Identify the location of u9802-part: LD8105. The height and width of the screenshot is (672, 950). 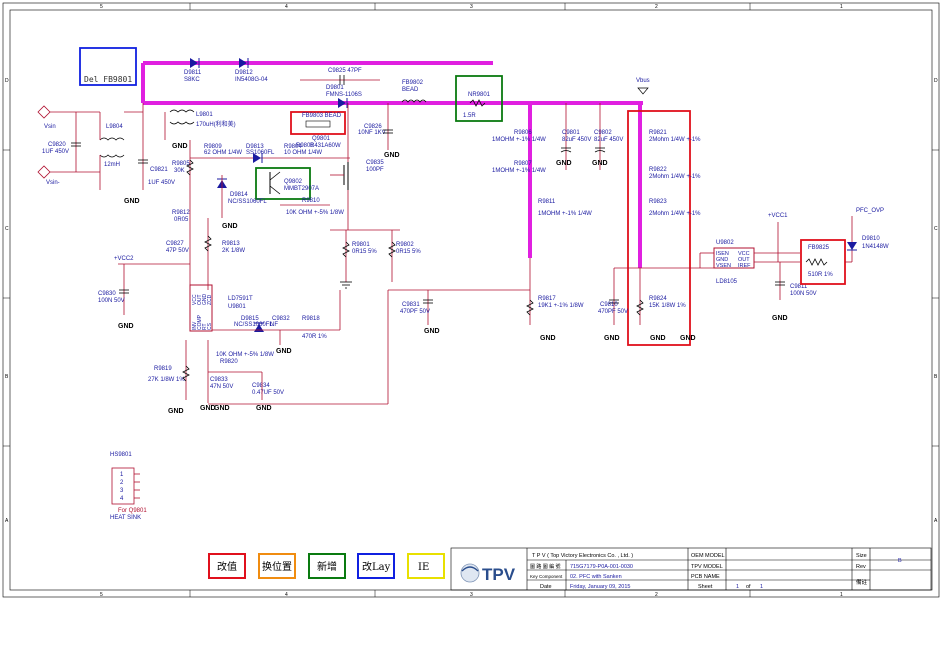
(727, 282).